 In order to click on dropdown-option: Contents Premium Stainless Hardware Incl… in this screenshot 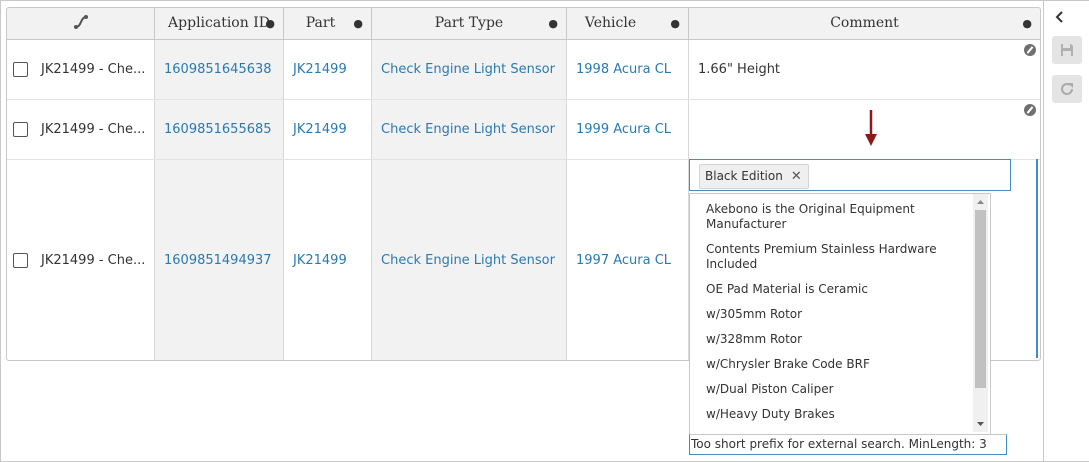, I will do `click(831, 257)`.